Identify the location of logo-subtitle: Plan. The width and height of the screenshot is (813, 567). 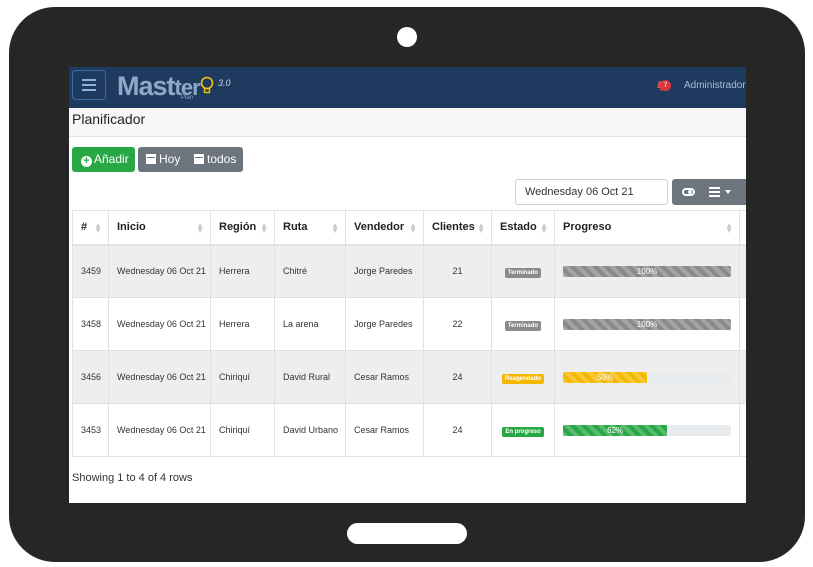
(187, 98).